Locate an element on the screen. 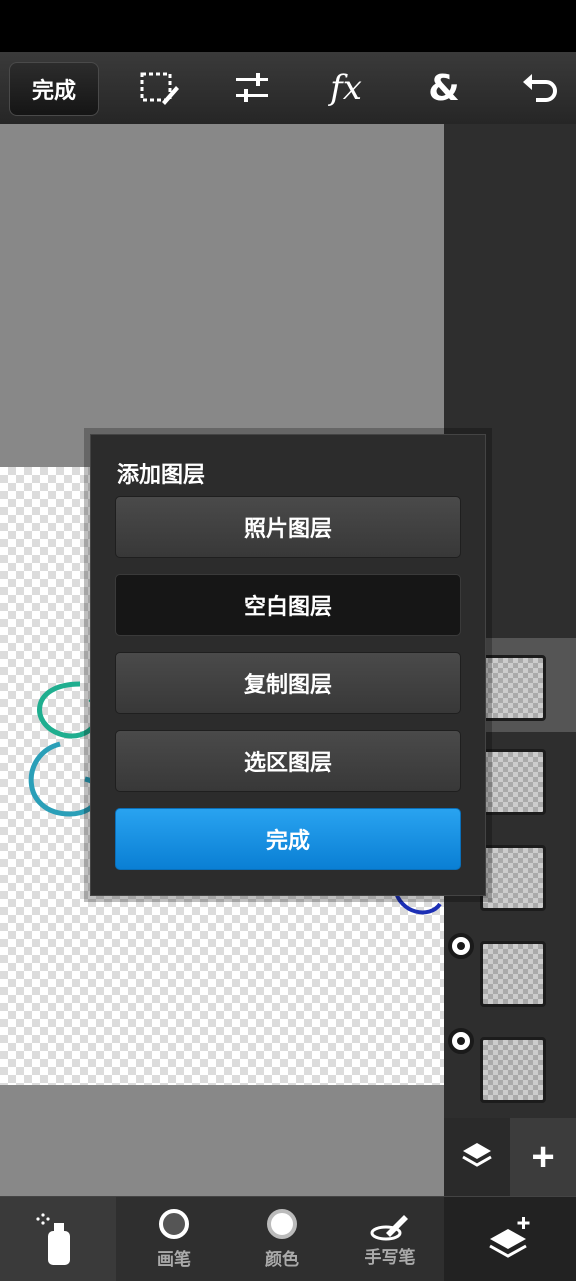 The width and height of the screenshot is (576, 1281). ampersand-icon: & is located at coordinates (444, 88).